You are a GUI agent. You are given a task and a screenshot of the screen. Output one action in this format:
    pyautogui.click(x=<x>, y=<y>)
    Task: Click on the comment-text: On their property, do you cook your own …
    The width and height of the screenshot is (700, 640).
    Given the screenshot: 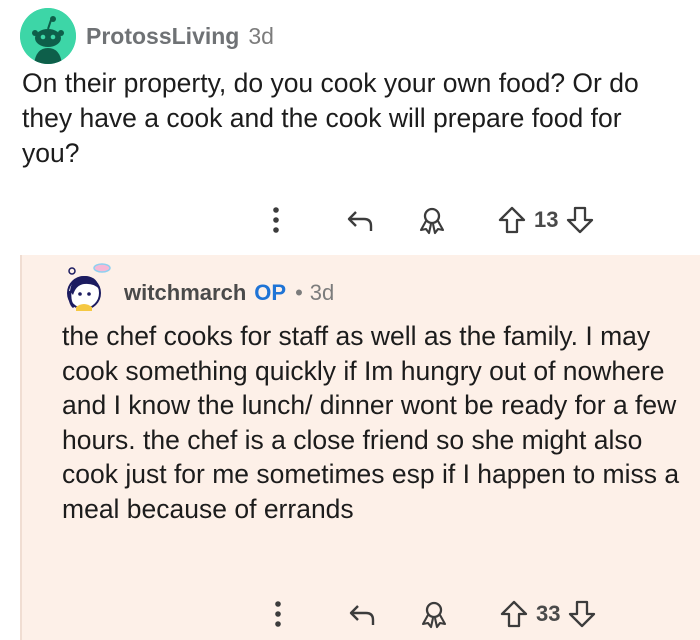 What is the action you would take?
    pyautogui.click(x=330, y=118)
    